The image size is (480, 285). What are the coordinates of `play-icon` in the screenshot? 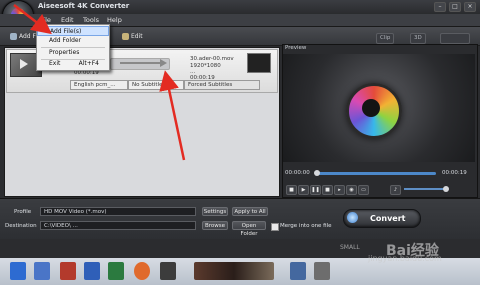 It's located at (24, 64).